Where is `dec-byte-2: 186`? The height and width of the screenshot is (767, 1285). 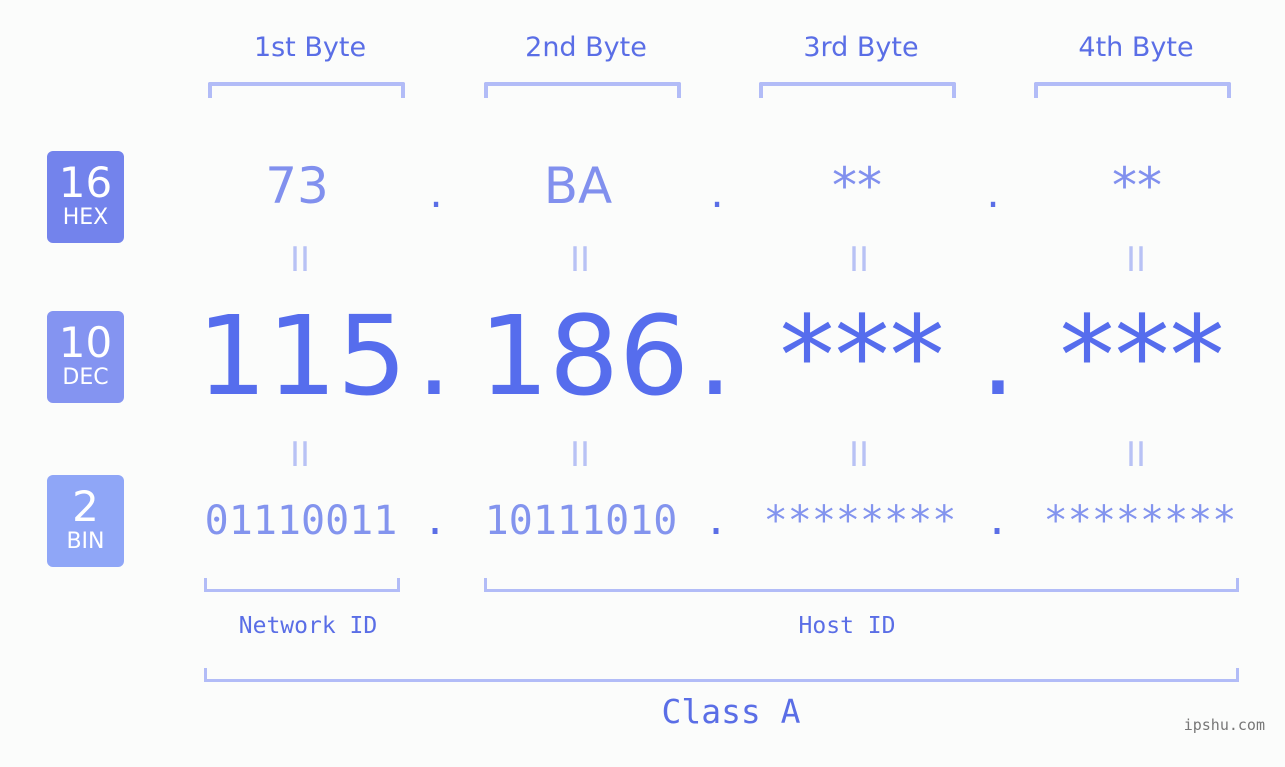
dec-byte-2: 186 is located at coordinates (584, 356).